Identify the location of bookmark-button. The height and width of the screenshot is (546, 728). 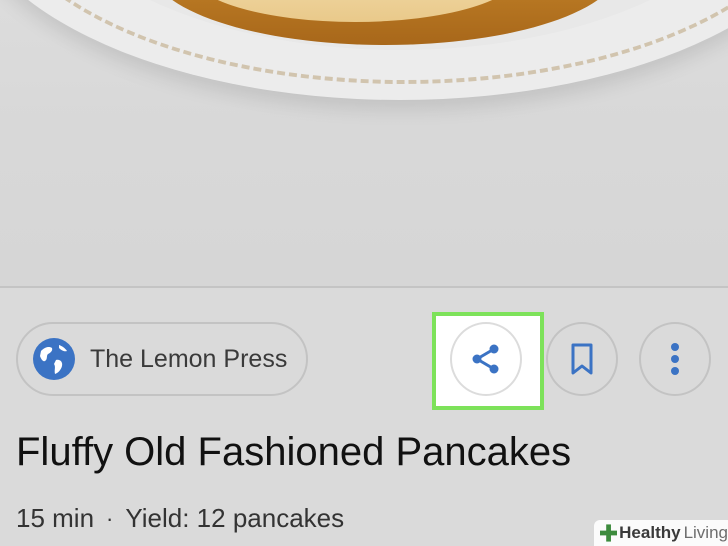
(582, 359).